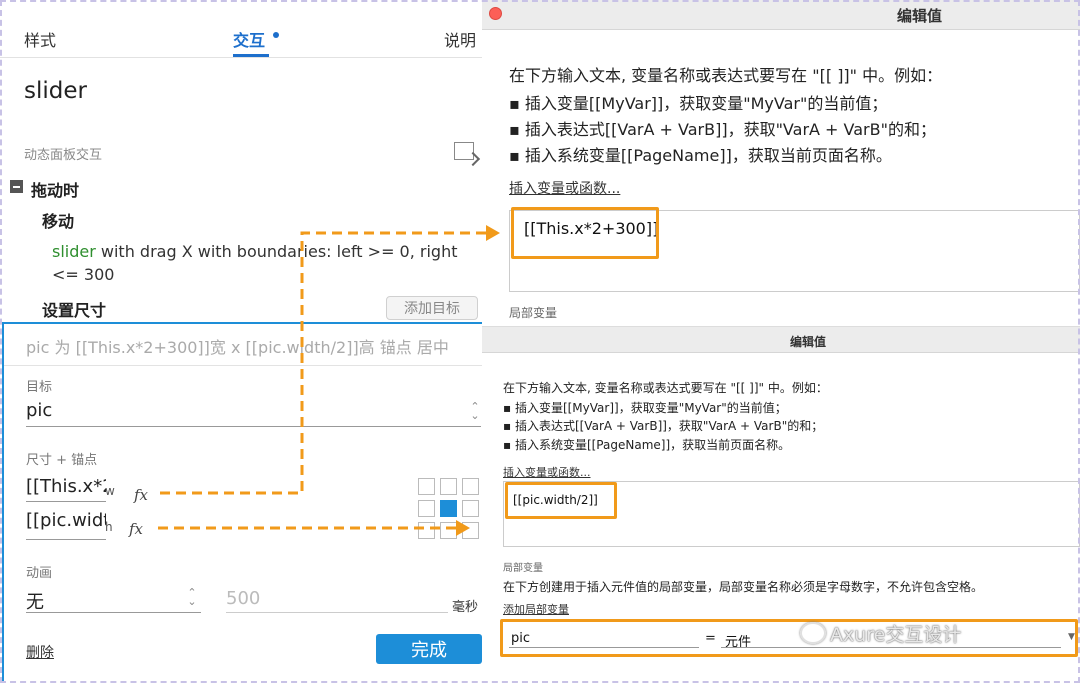  I want to click on duration-input: 500, so click(243, 598).